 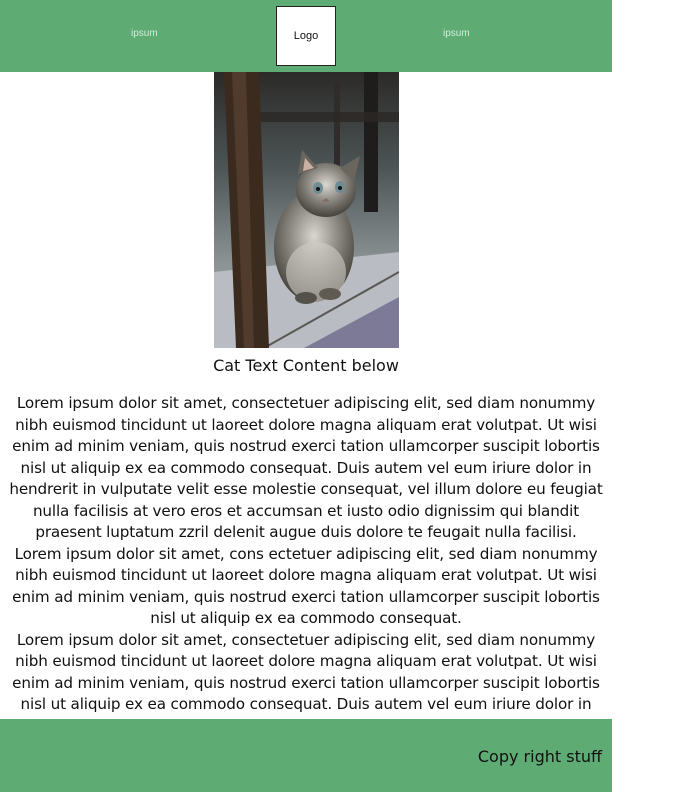 I want to click on logo: Logo, so click(x=306, y=36).